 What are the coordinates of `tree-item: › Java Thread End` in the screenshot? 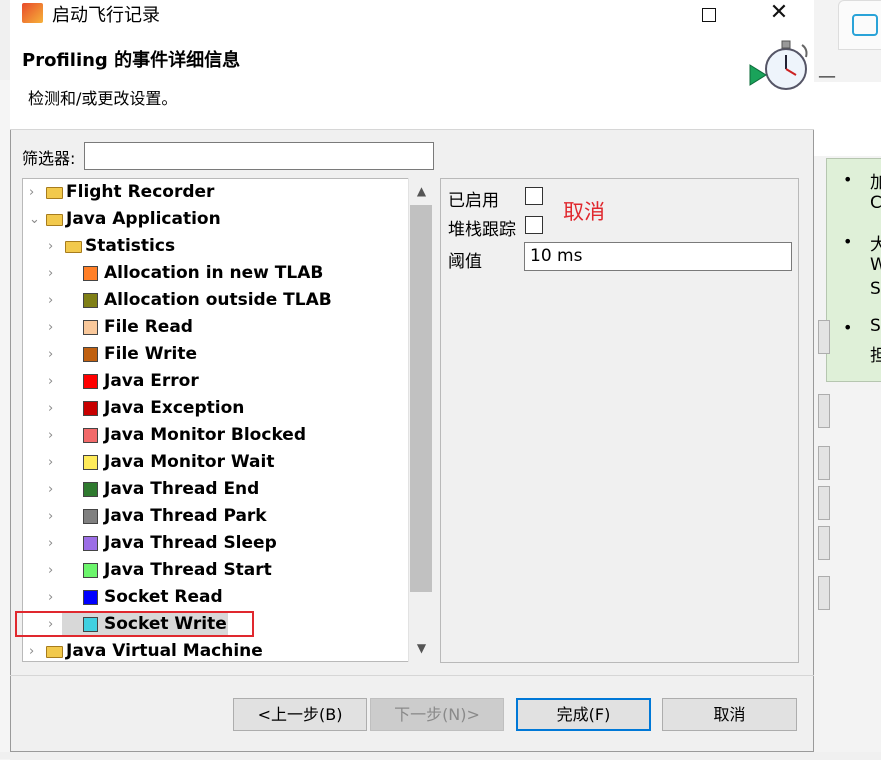 It's located at (223, 489).